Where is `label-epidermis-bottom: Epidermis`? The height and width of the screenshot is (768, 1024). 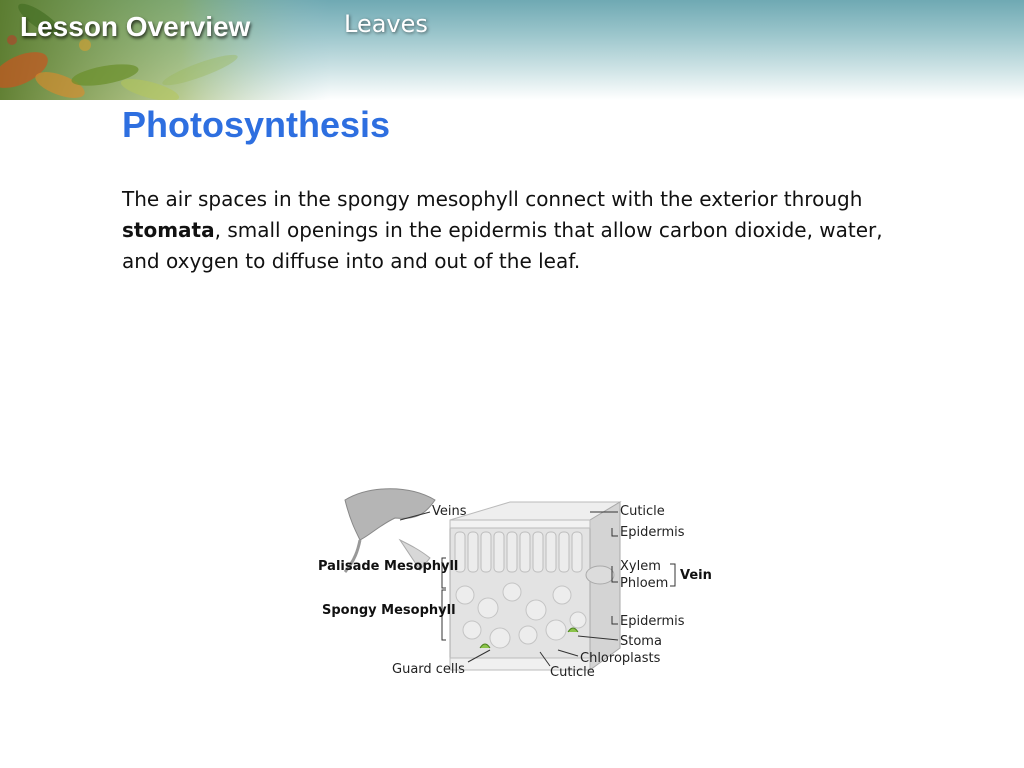
label-epidermis-bottom: Epidermis is located at coordinates (652, 621).